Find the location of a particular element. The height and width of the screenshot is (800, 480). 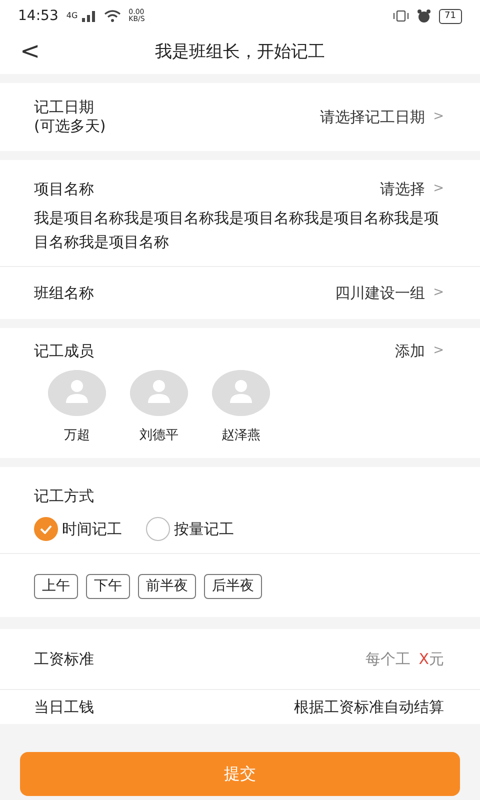

field-label: 记工日期 is located at coordinates (64, 107).